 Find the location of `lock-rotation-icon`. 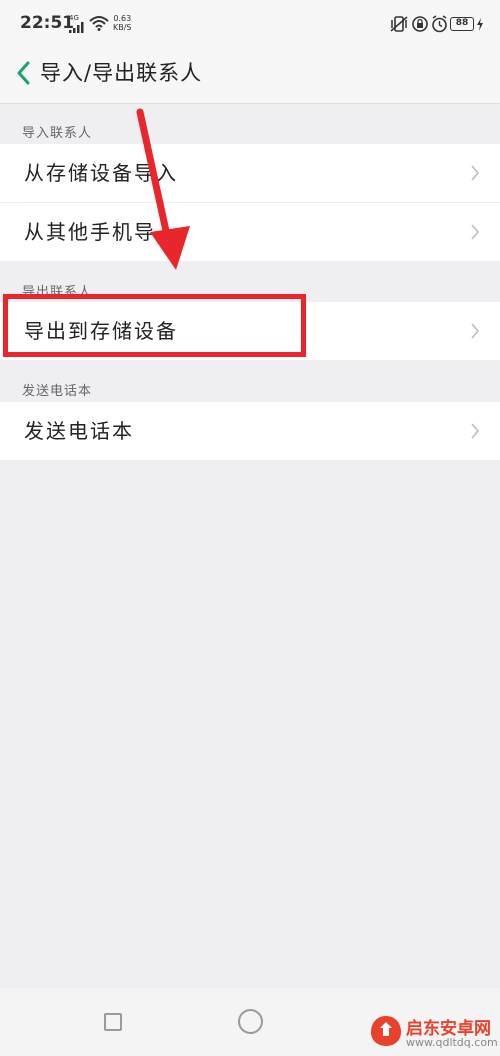

lock-rotation-icon is located at coordinates (420, 24).